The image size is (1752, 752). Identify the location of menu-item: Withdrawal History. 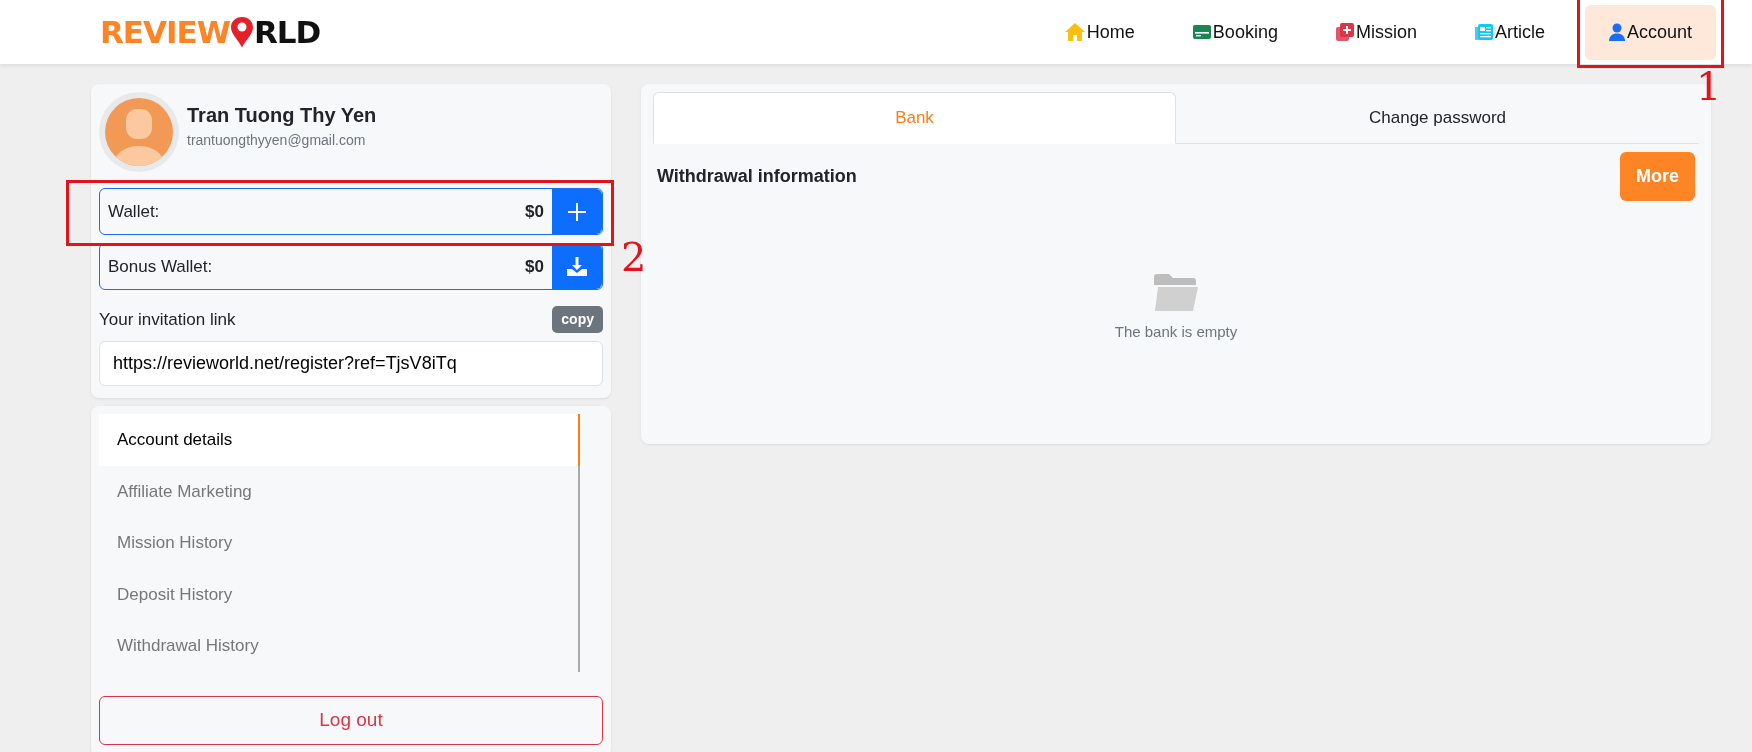
(339, 646).